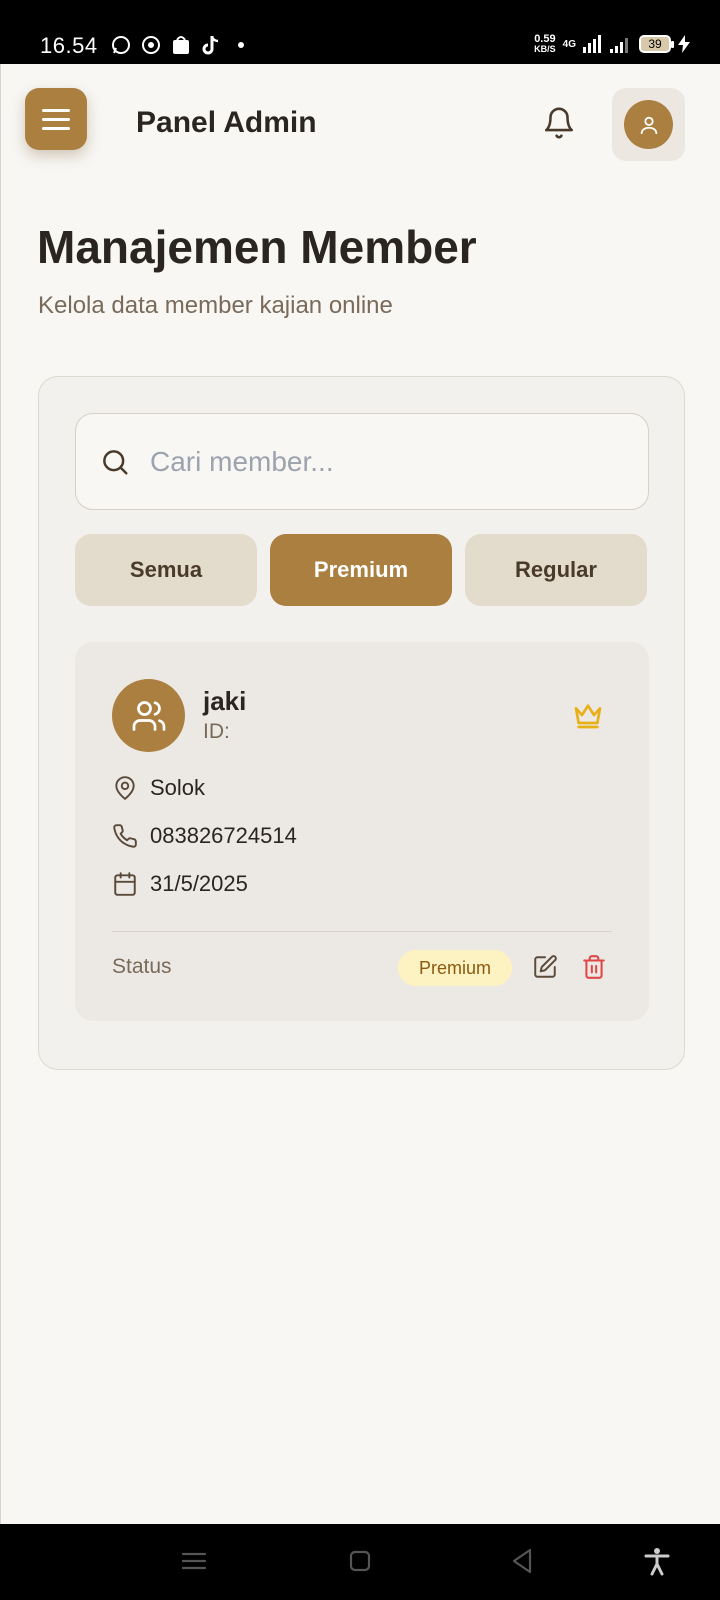 The image size is (720, 1600). What do you see at coordinates (619, 45) in the screenshot?
I see `signal-2-icon` at bounding box center [619, 45].